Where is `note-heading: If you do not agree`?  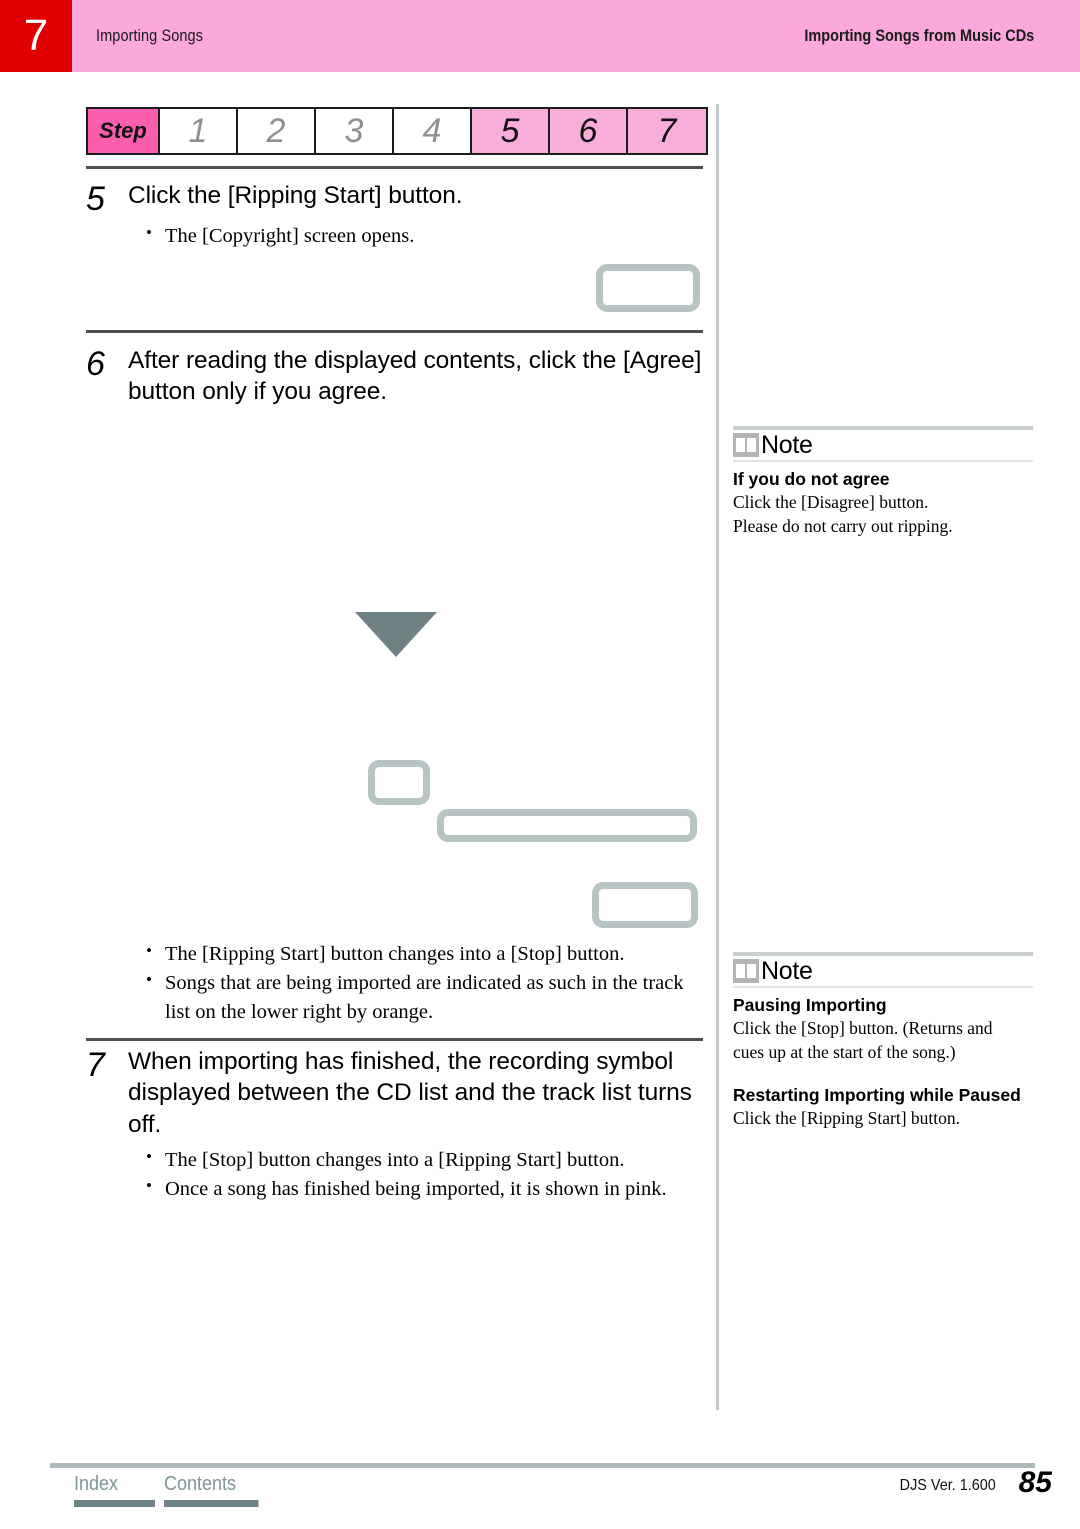 note-heading: If you do not agree is located at coordinates (811, 479).